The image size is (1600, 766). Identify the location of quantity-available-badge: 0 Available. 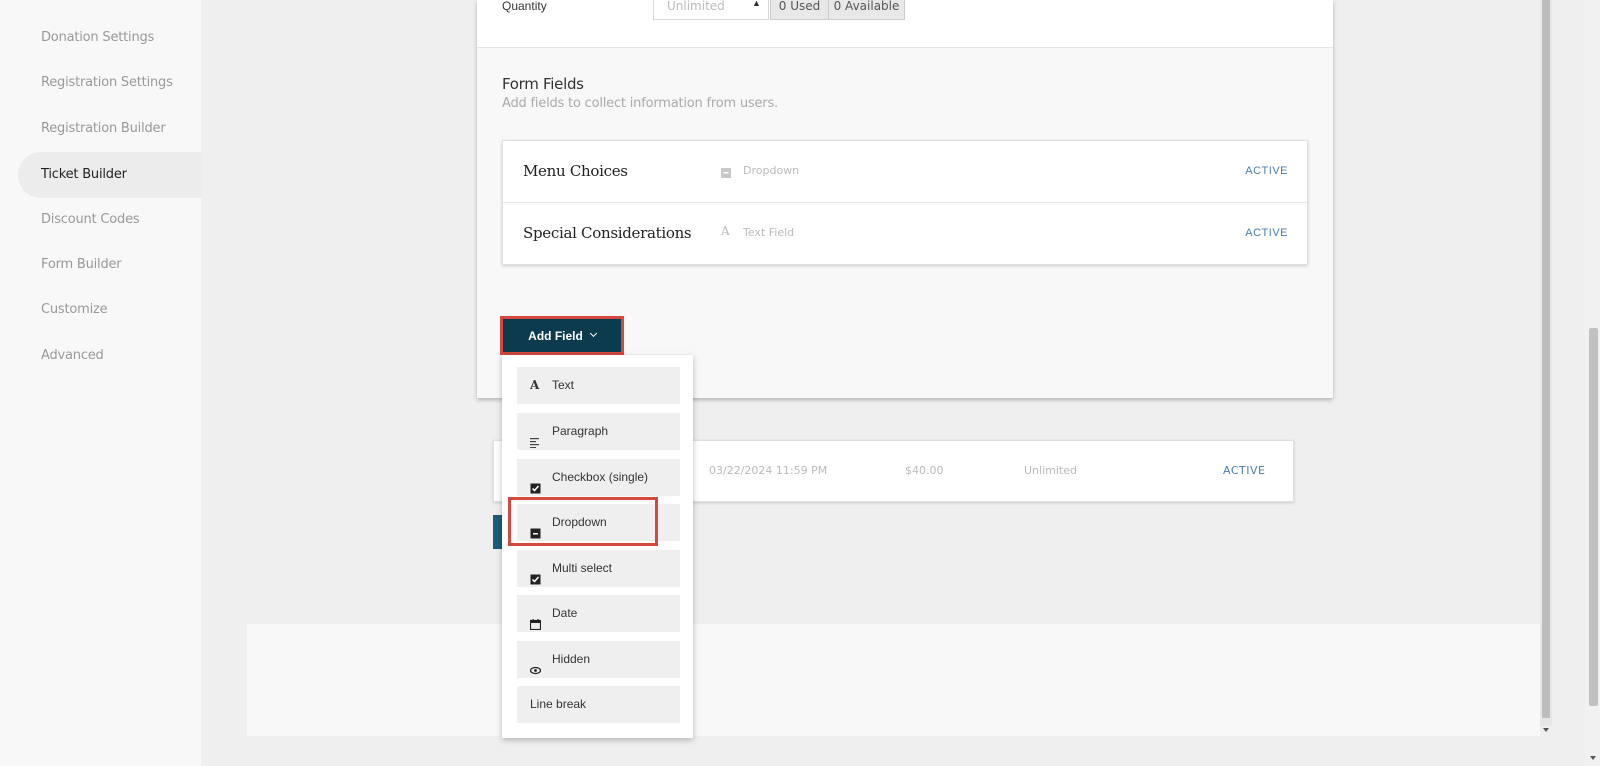
(866, 10).